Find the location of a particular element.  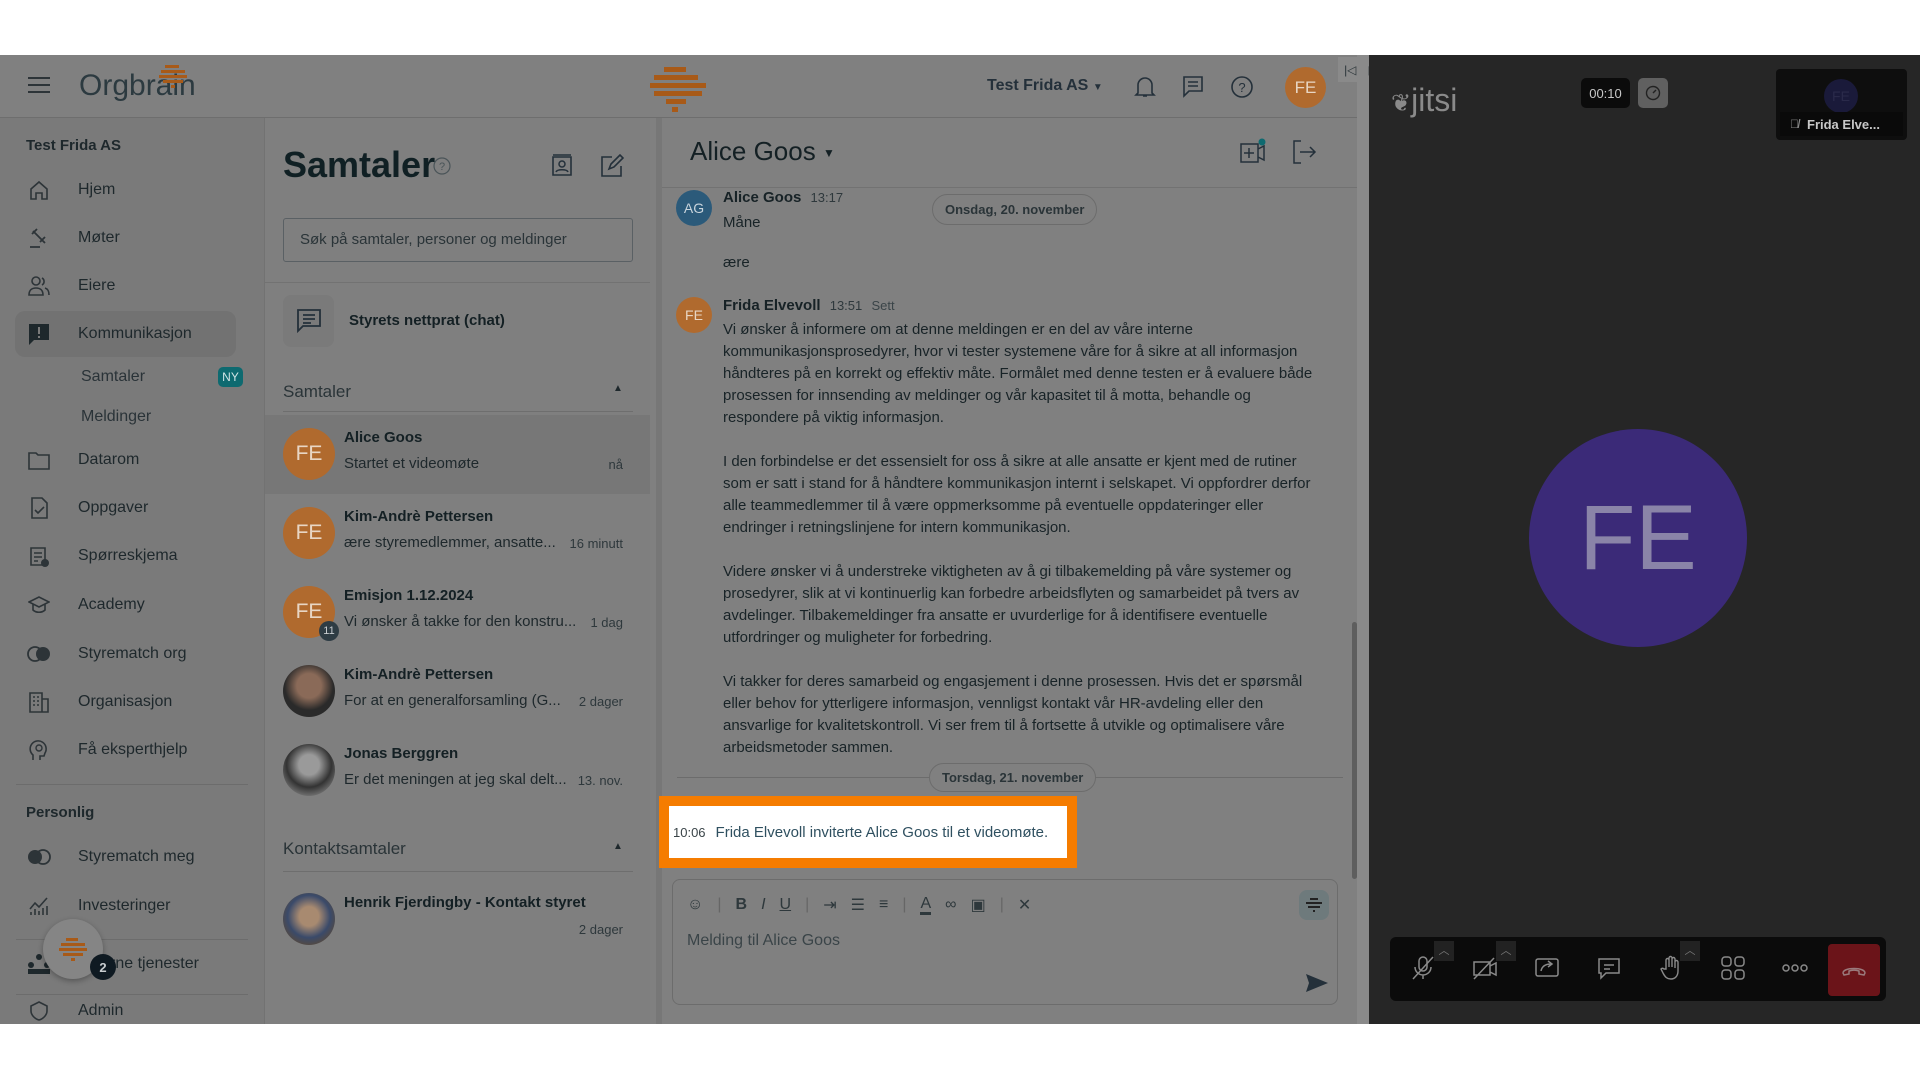

bell-icon is located at coordinates (1145, 87).